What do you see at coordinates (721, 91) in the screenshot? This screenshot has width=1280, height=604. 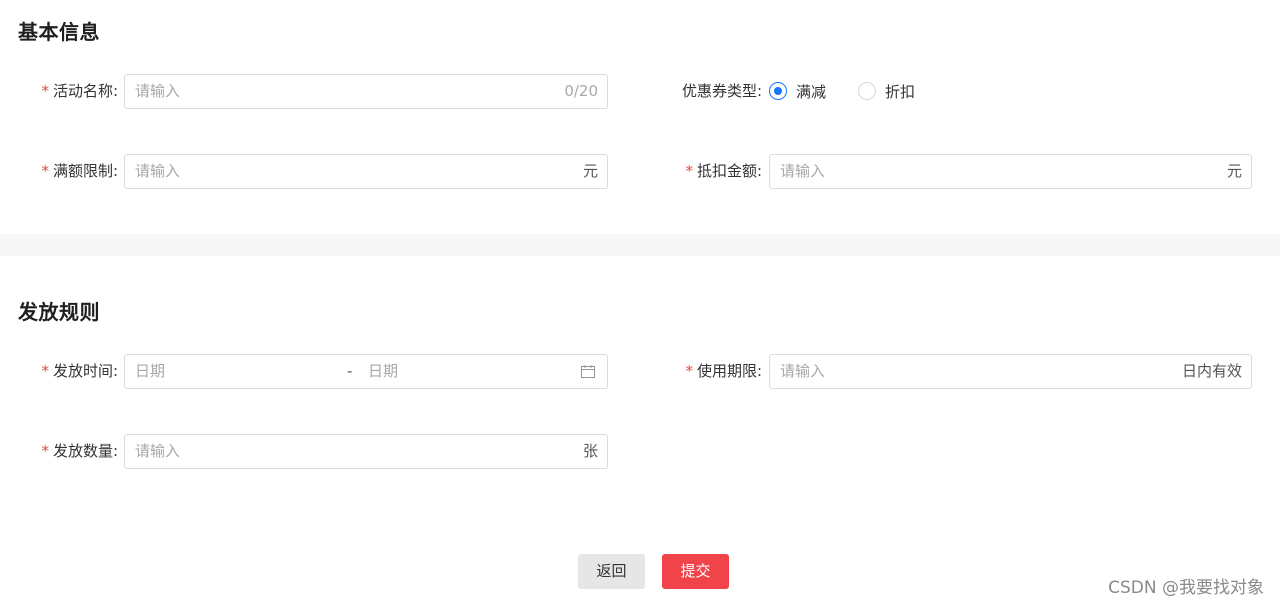 I see `coupon-type-label: 优惠券类型:` at bounding box center [721, 91].